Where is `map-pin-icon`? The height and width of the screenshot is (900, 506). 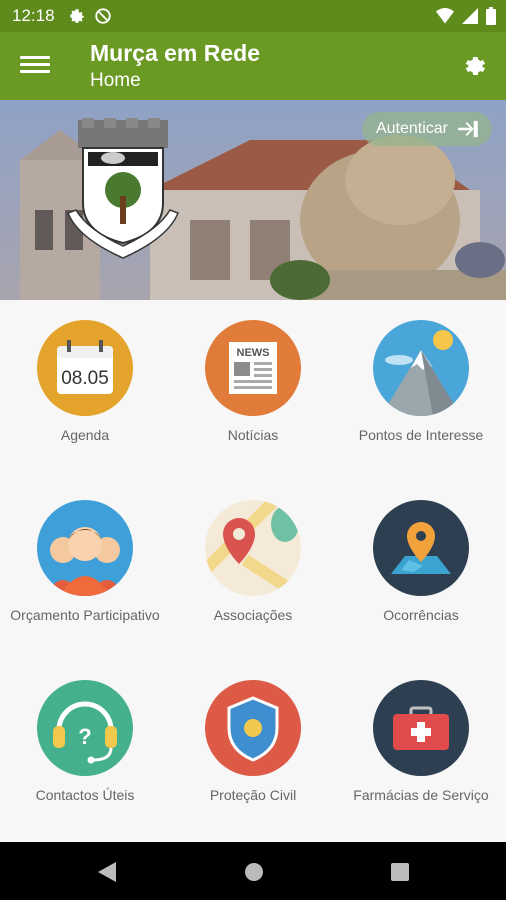 map-pin-icon is located at coordinates (253, 548).